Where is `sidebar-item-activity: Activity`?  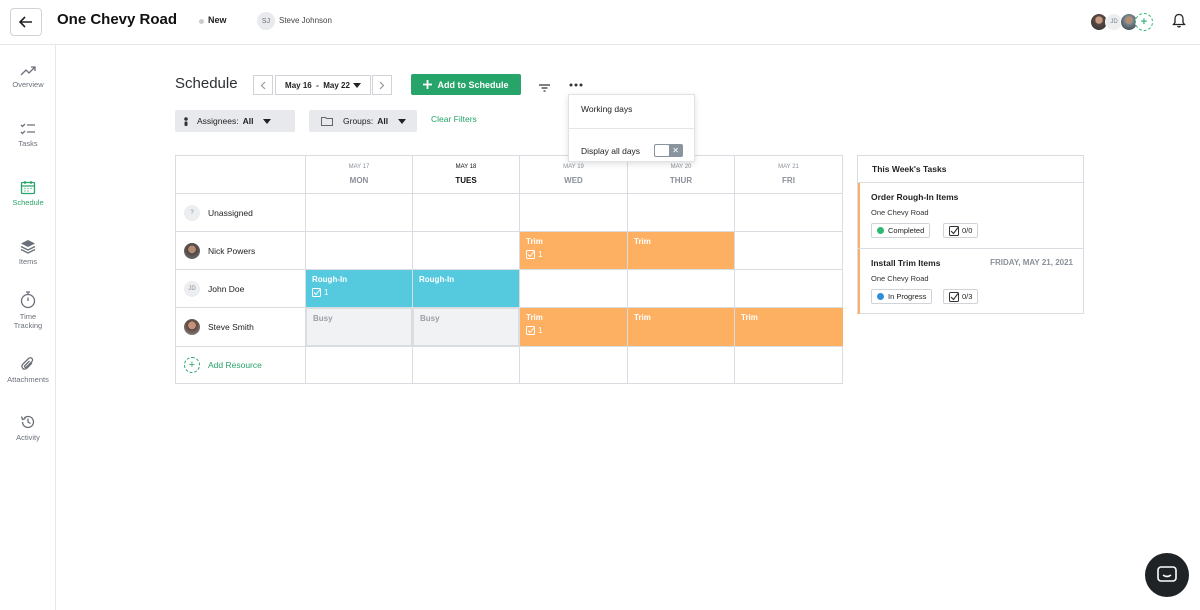
sidebar-item-activity: Activity is located at coordinates (28, 428).